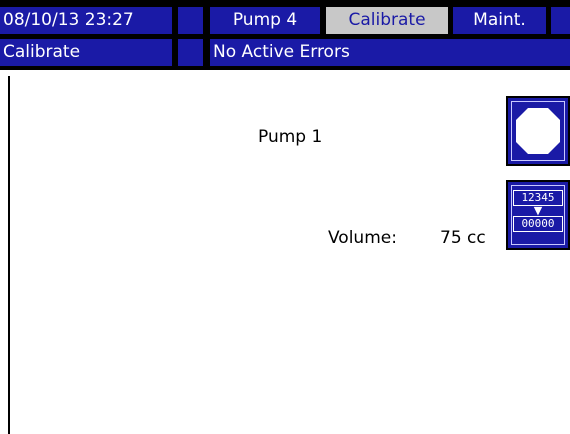  Describe the element at coordinates (560, 20) in the screenshot. I see `nav-right-arrow` at that location.